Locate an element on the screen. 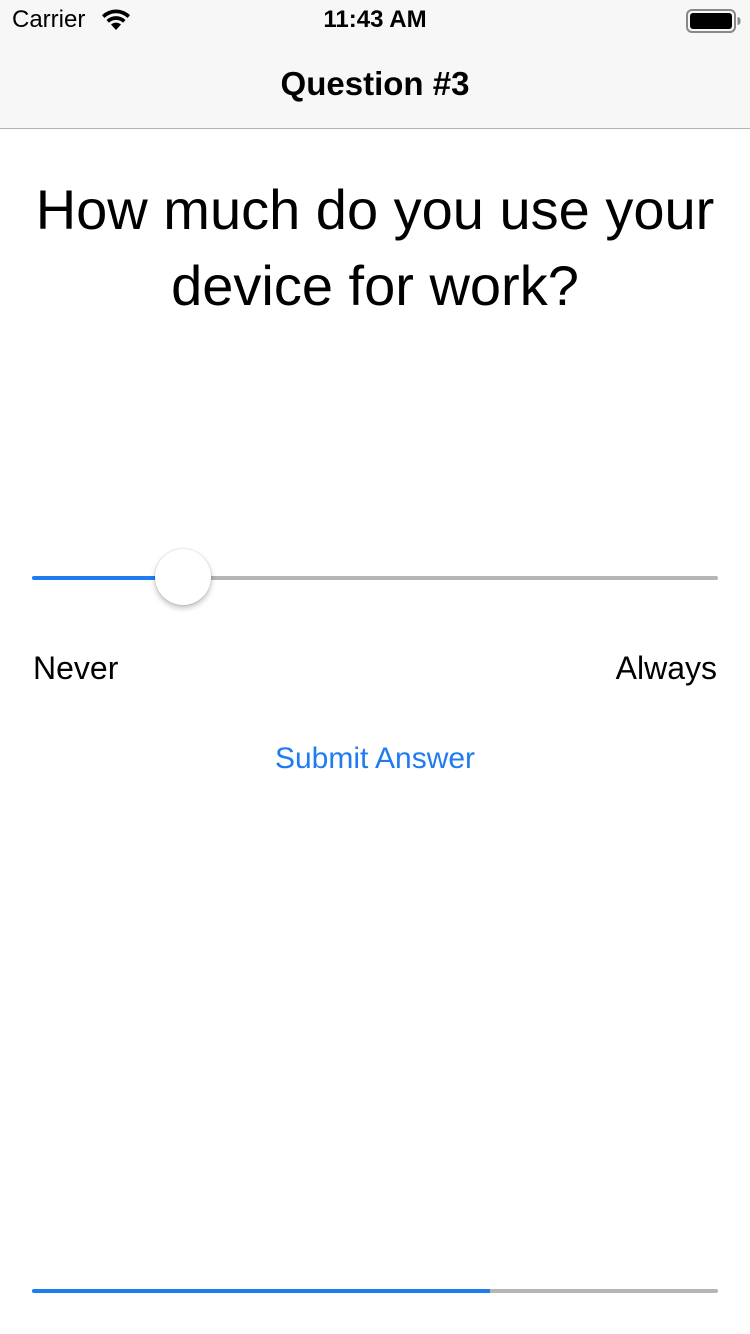  slider-max-label: Always is located at coordinates (666, 668).